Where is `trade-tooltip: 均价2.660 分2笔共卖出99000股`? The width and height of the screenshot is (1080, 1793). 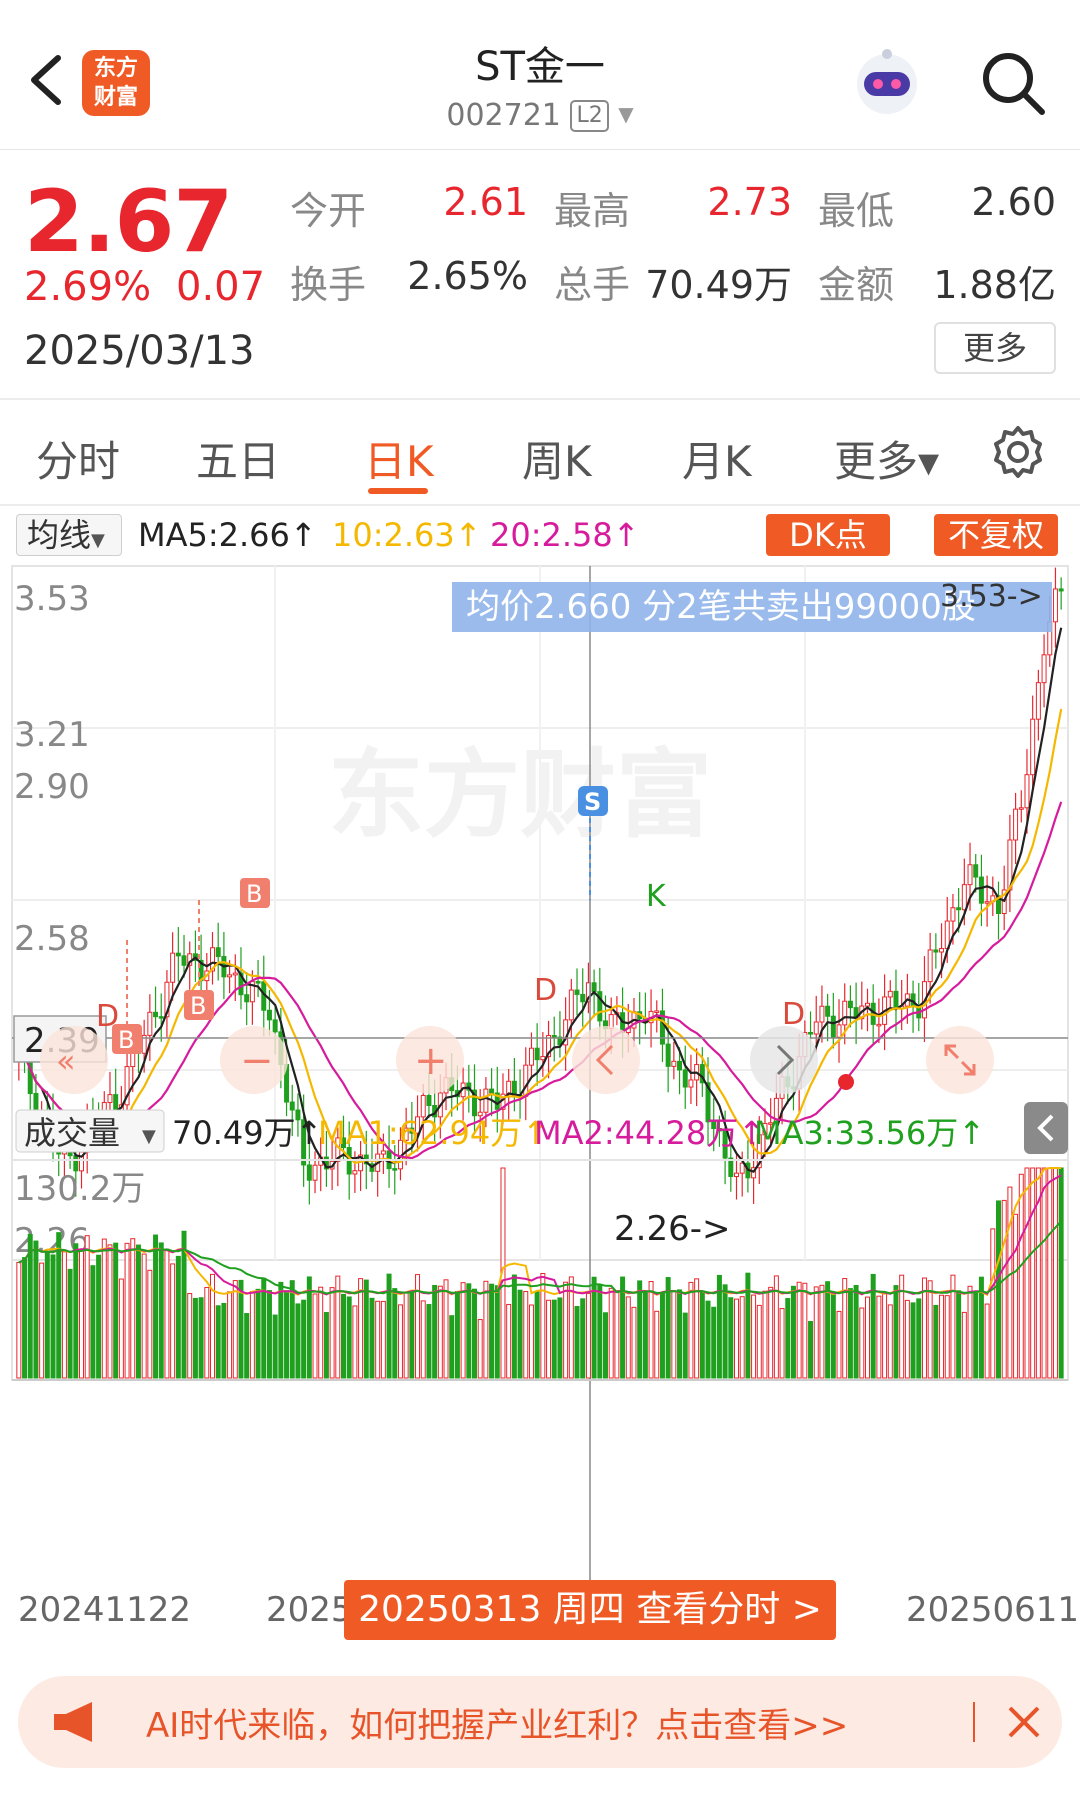 trade-tooltip: 均价2.660 分2笔共卖出99000股 is located at coordinates (721, 607).